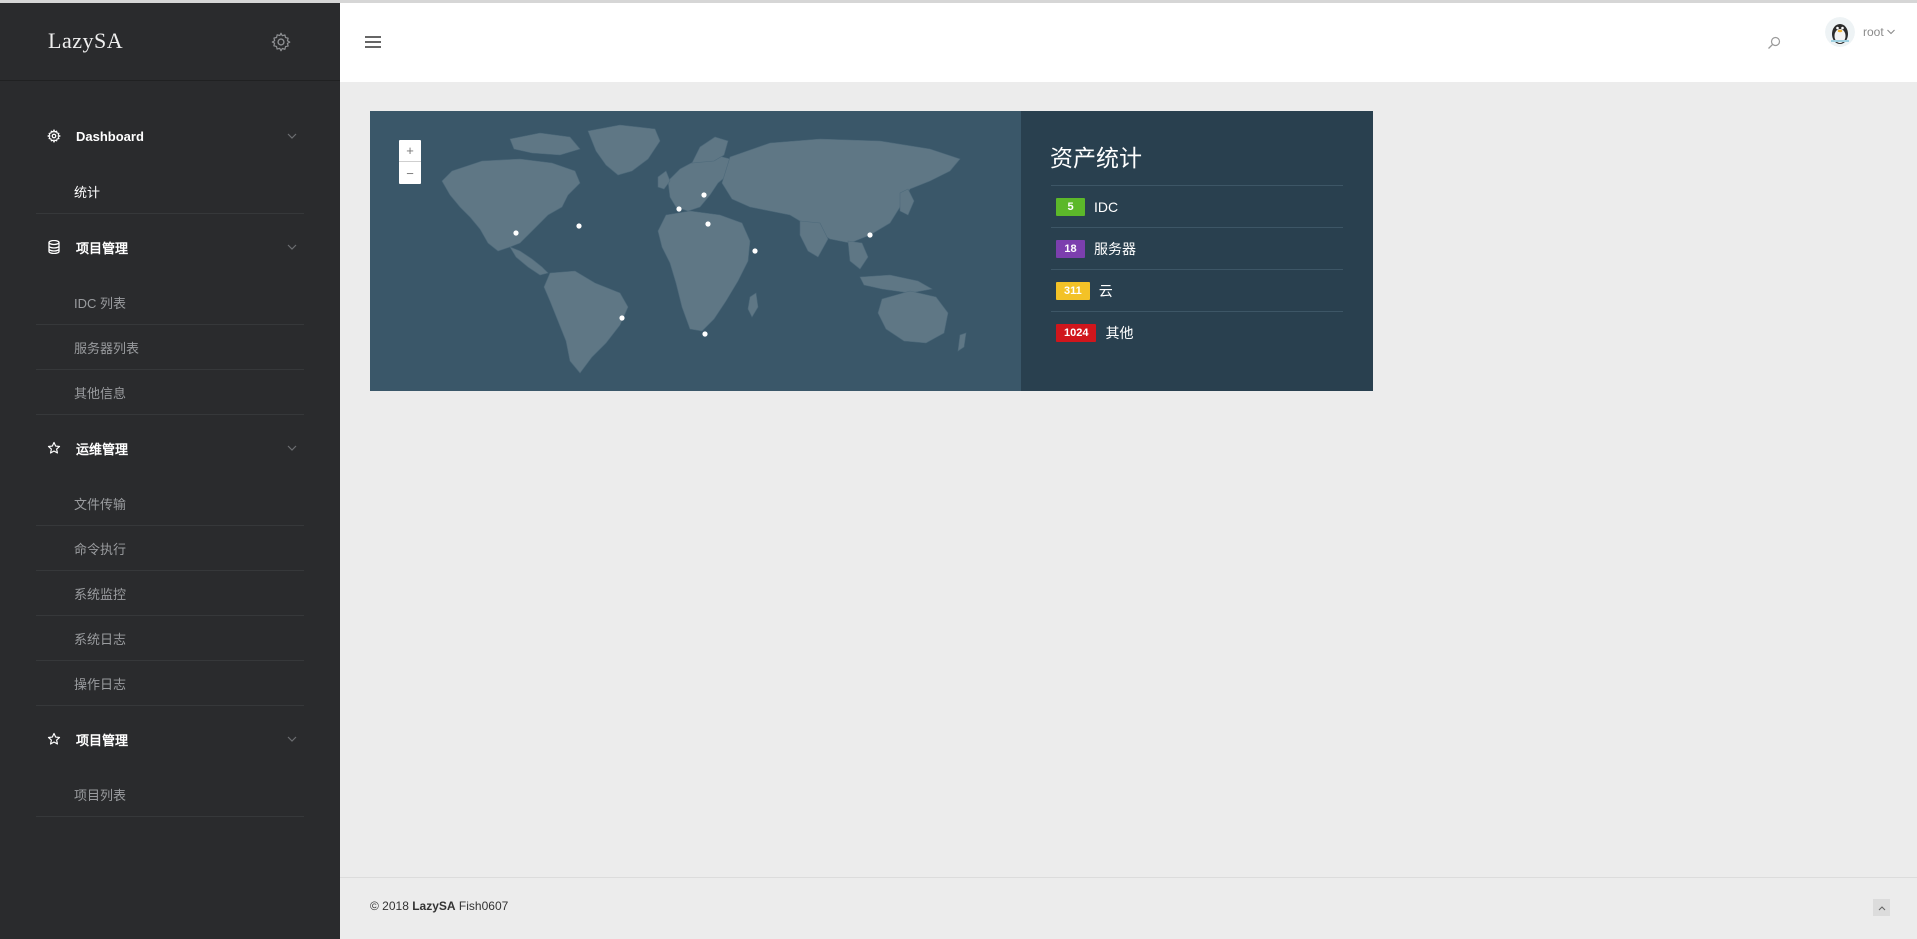 The height and width of the screenshot is (939, 1917). I want to click on stat-label: 其他, so click(1119, 332).